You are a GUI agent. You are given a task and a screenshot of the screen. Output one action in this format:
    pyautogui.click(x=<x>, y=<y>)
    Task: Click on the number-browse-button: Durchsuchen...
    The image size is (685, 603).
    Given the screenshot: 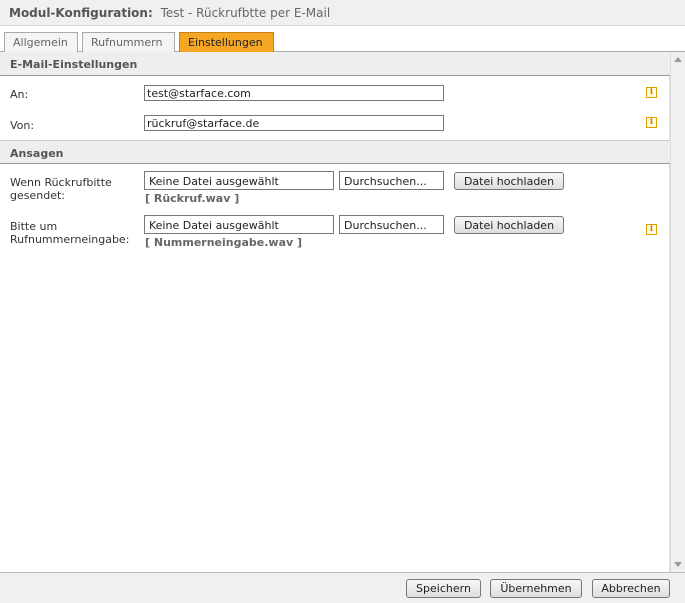 What is the action you would take?
    pyautogui.click(x=391, y=224)
    